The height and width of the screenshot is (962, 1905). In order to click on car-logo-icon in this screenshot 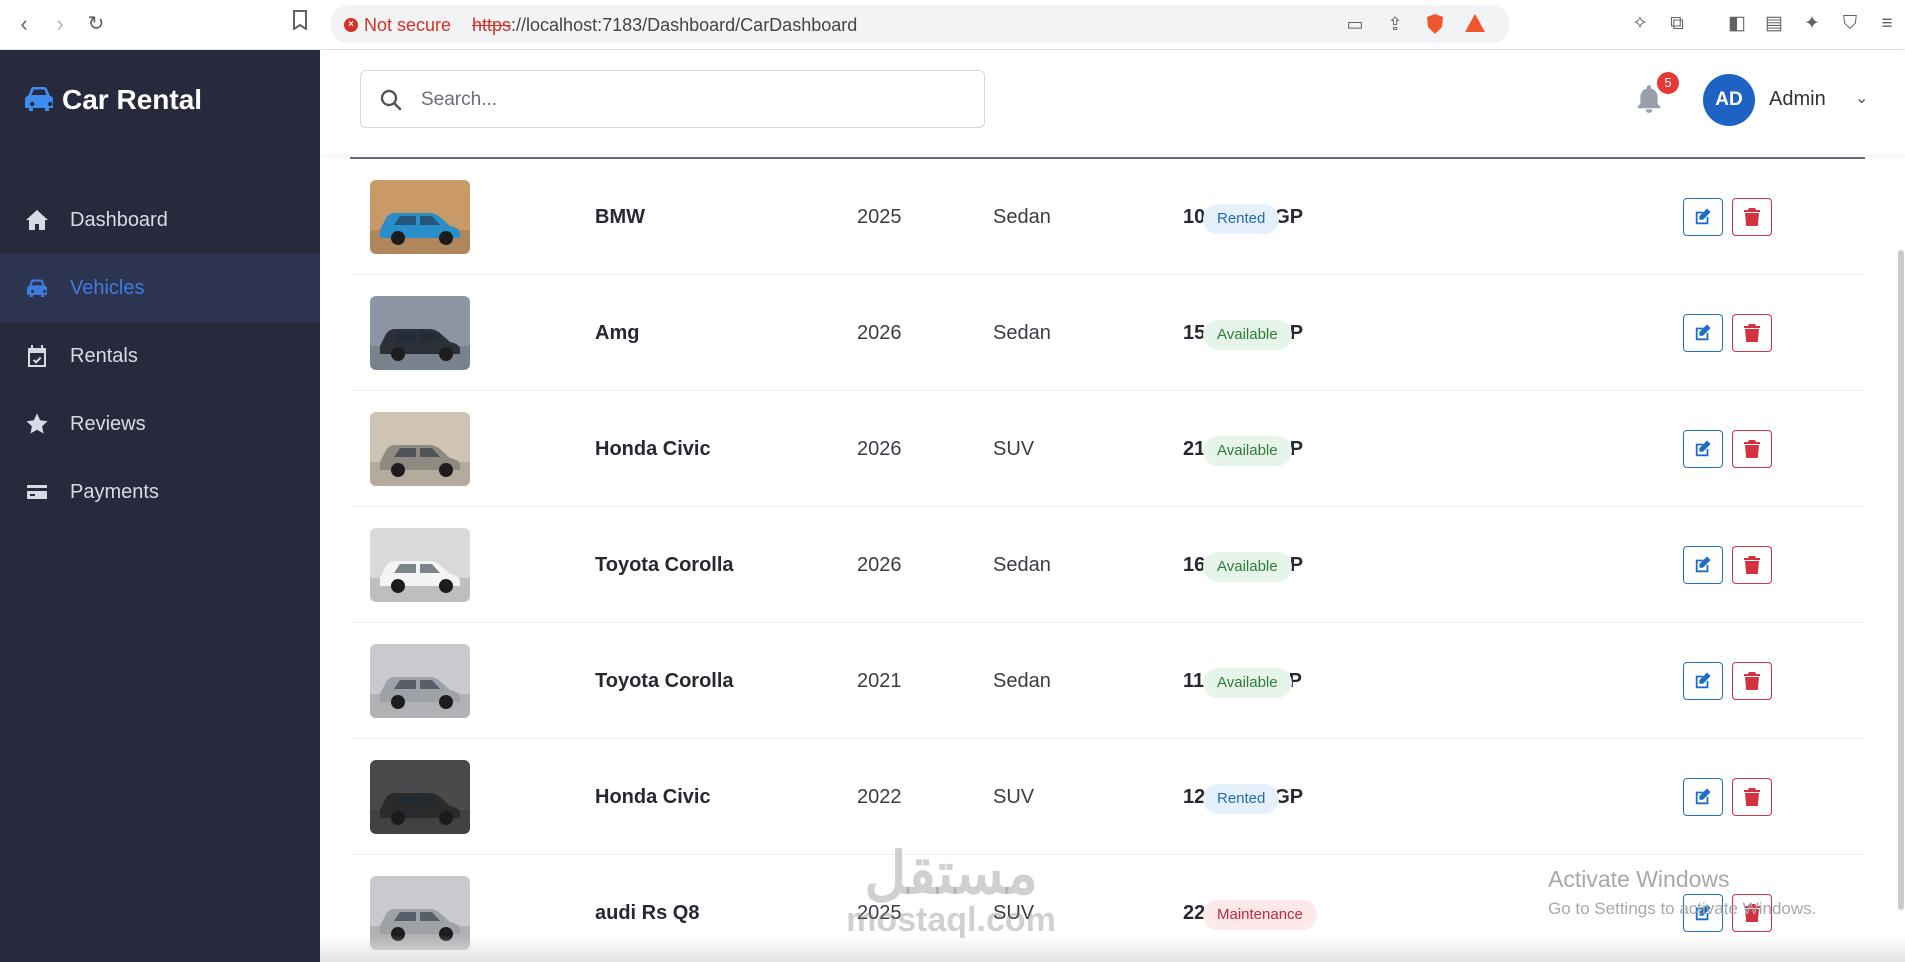, I will do `click(39, 99)`.